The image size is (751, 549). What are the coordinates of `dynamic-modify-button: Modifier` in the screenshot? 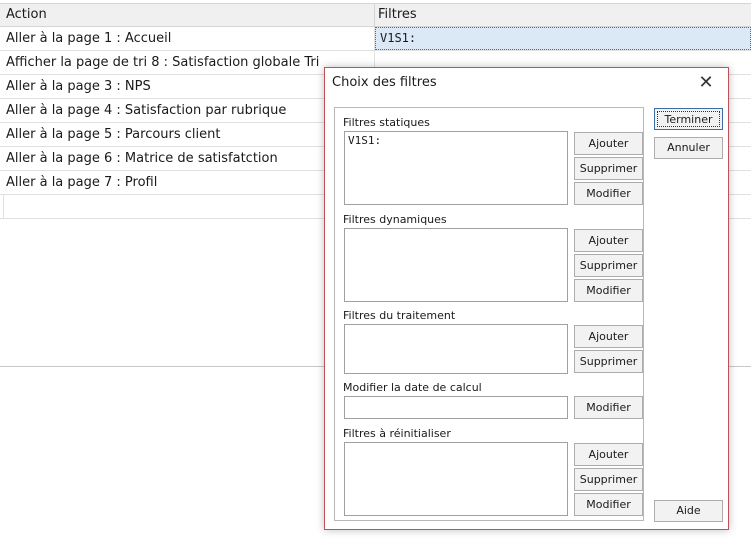 It's located at (608, 290).